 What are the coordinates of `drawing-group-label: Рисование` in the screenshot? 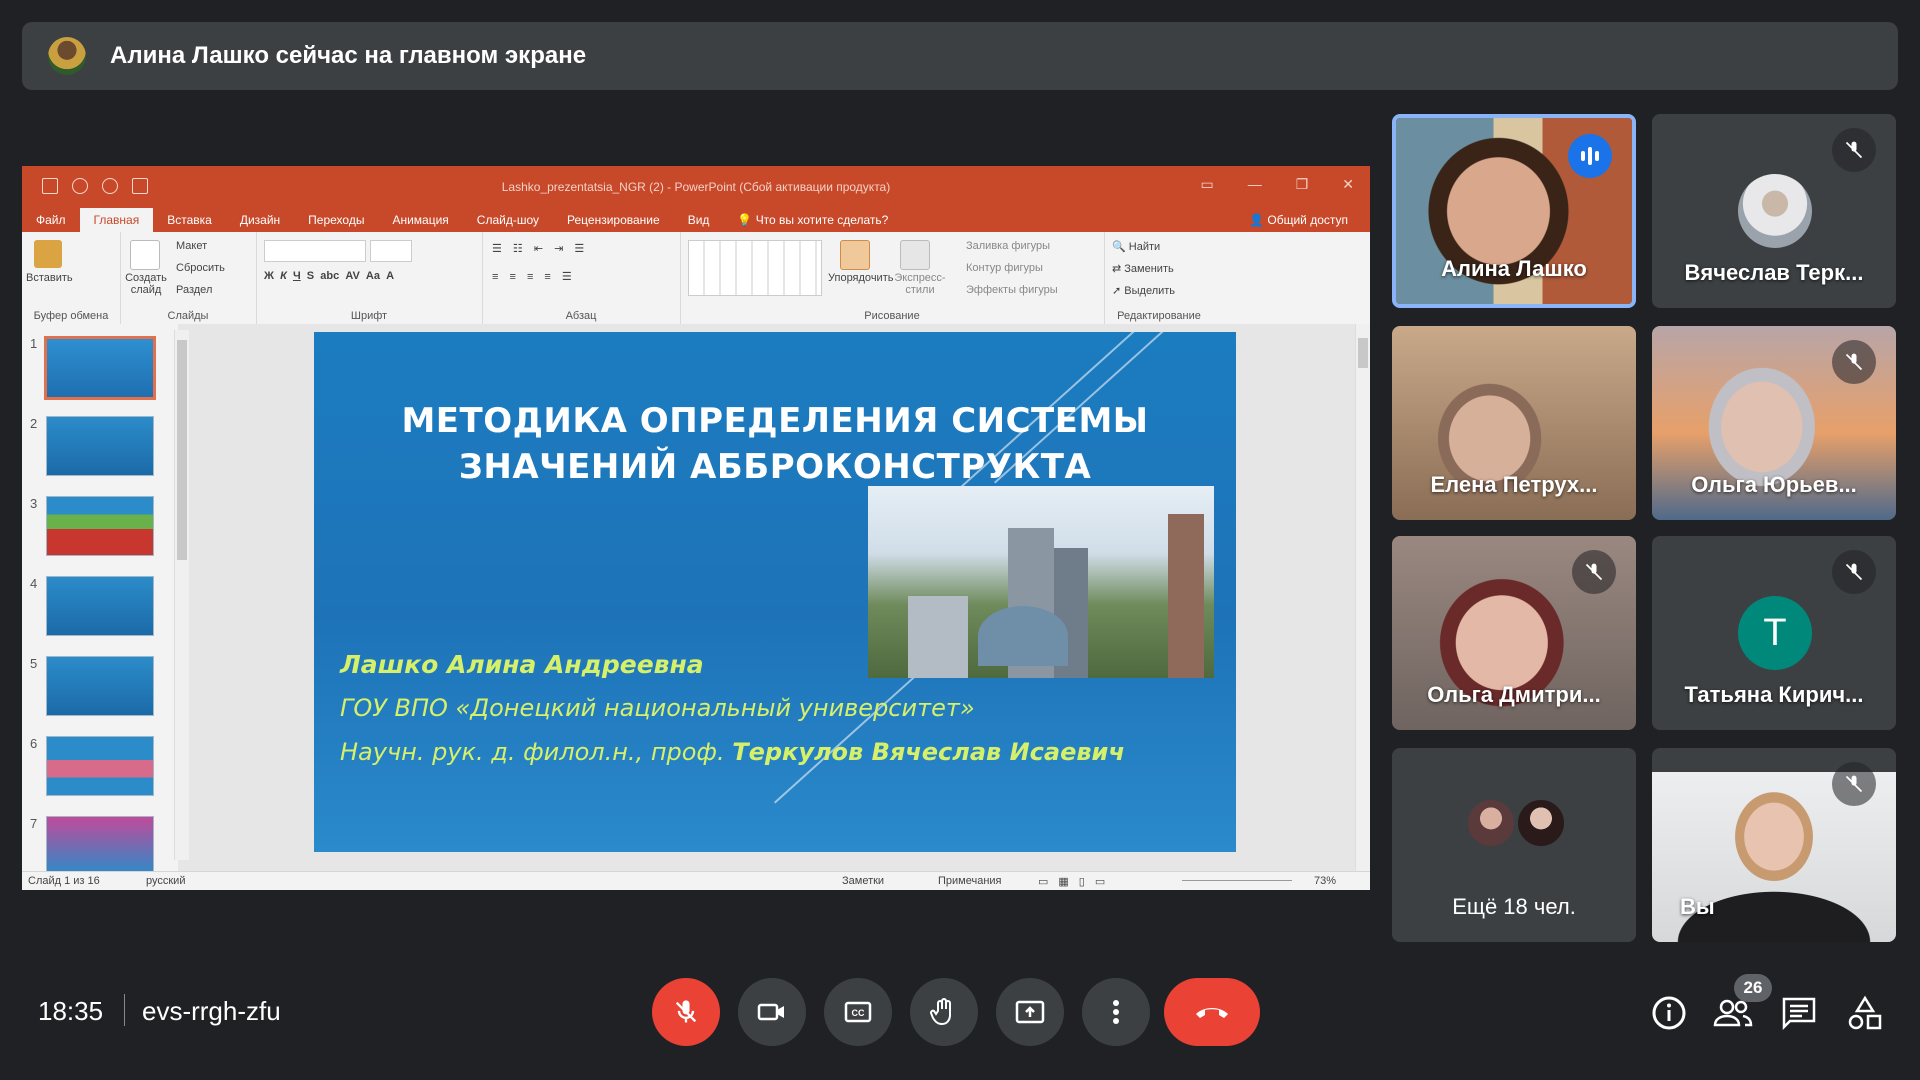 It's located at (892, 316).